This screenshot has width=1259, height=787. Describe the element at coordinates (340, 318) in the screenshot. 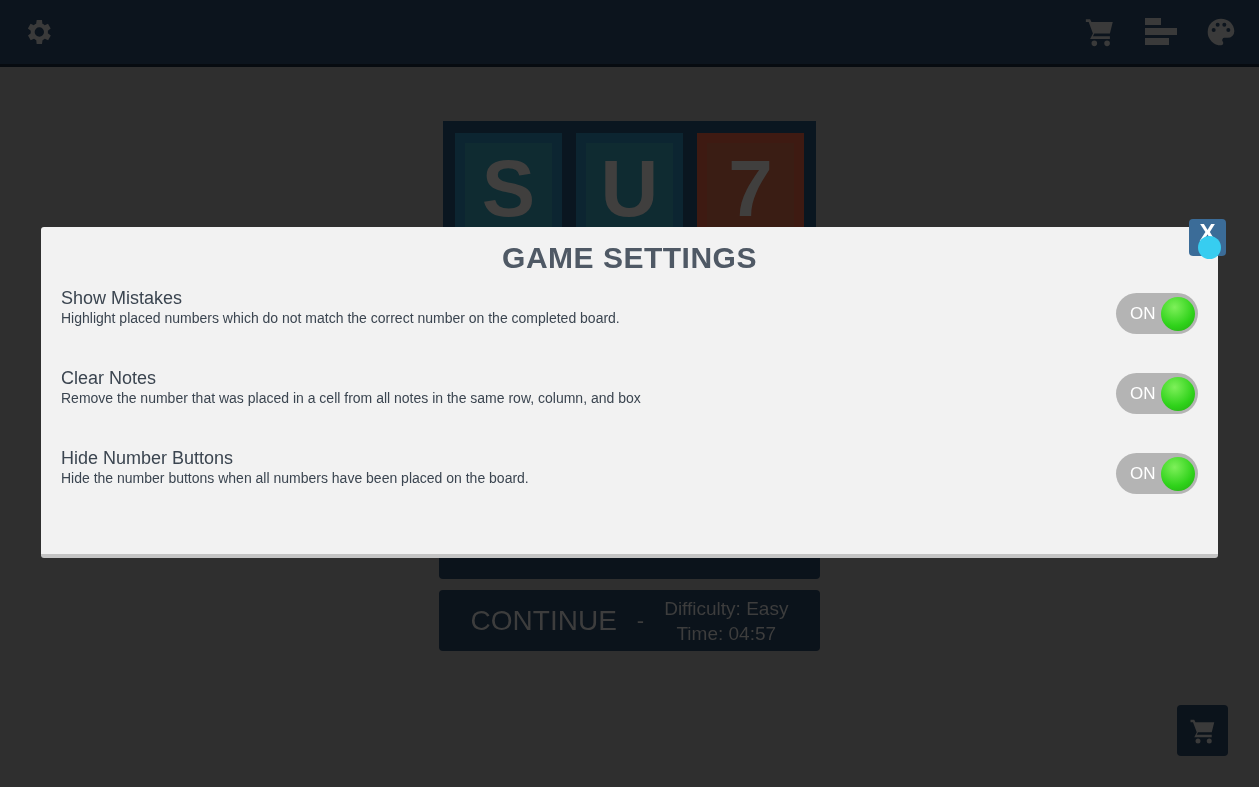

I see `setting-description: Highlight placed numbers which do not match the correct number on the completed board.` at that location.